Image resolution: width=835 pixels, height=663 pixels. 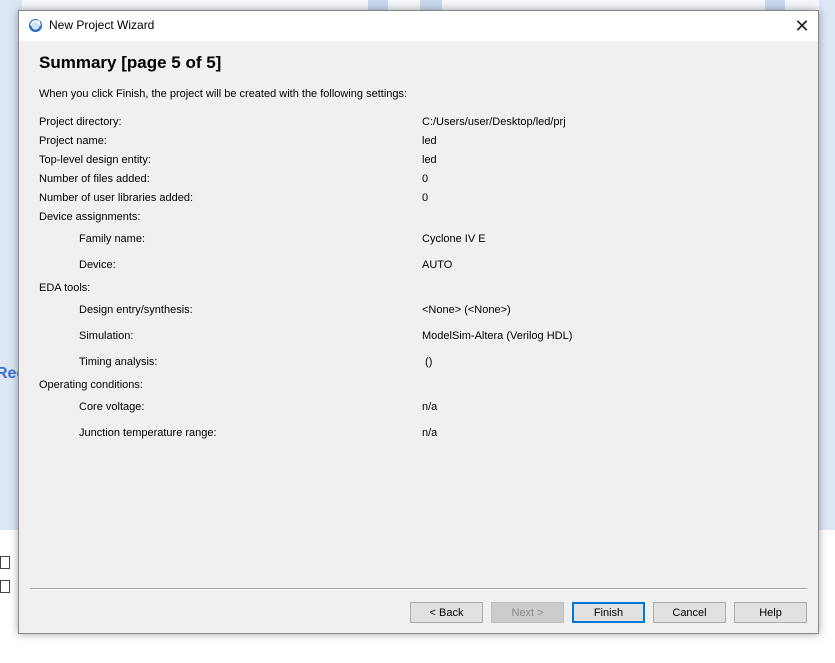 What do you see at coordinates (497, 336) in the screenshot?
I see `setting-value: ModelSim-Altera (Verilog HDL)` at bounding box center [497, 336].